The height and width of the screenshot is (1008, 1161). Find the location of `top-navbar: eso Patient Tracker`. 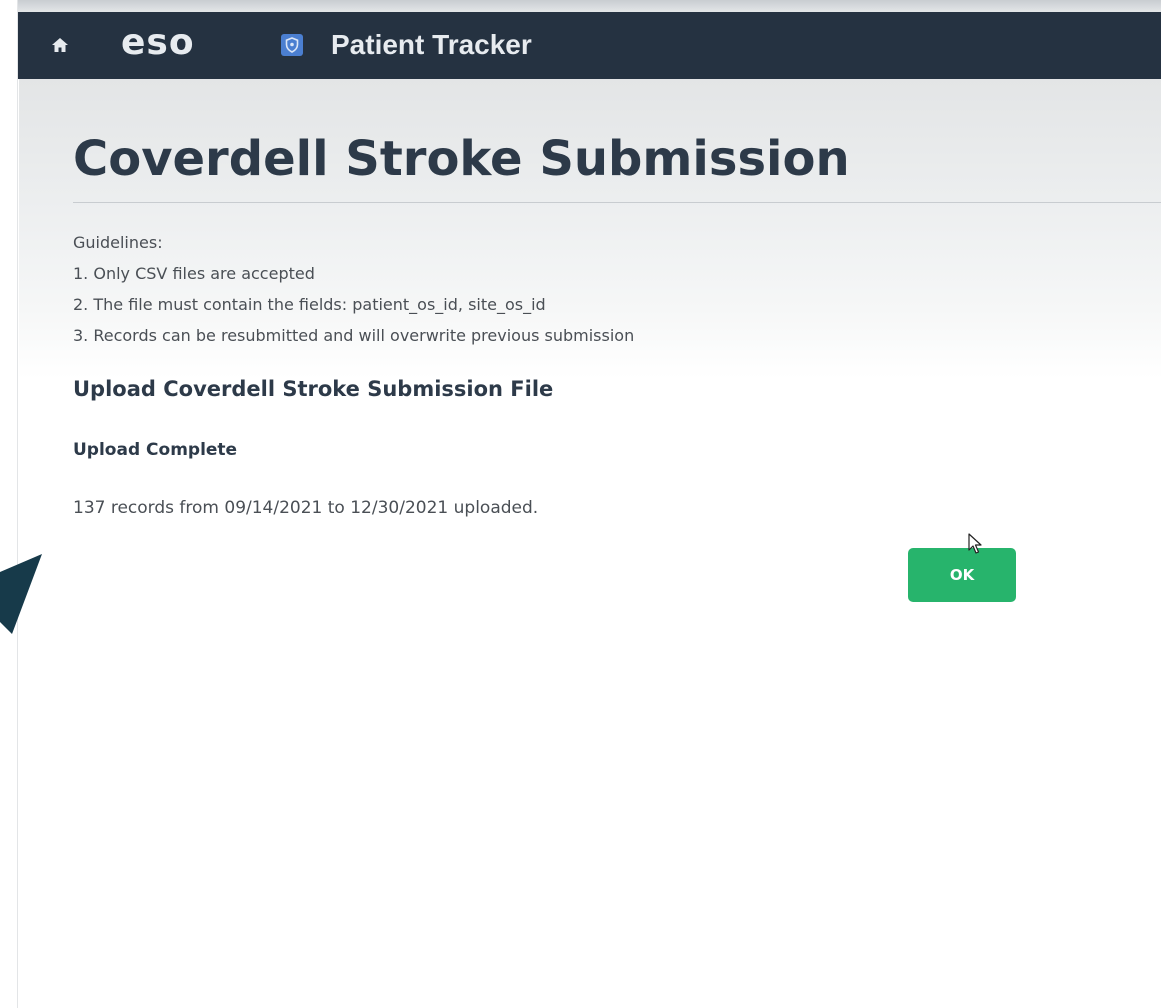

top-navbar: eso Patient Tracker is located at coordinates (589, 45).